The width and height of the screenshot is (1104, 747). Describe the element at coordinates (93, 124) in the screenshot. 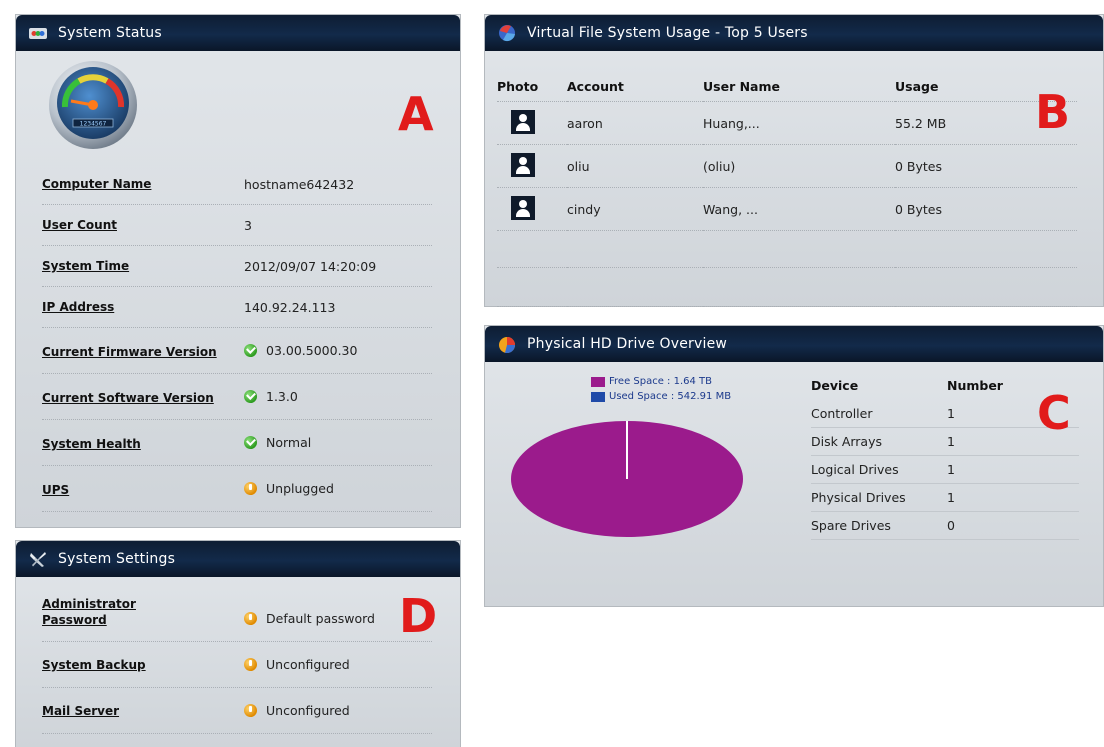

I see `svg-text: 1234567` at that location.